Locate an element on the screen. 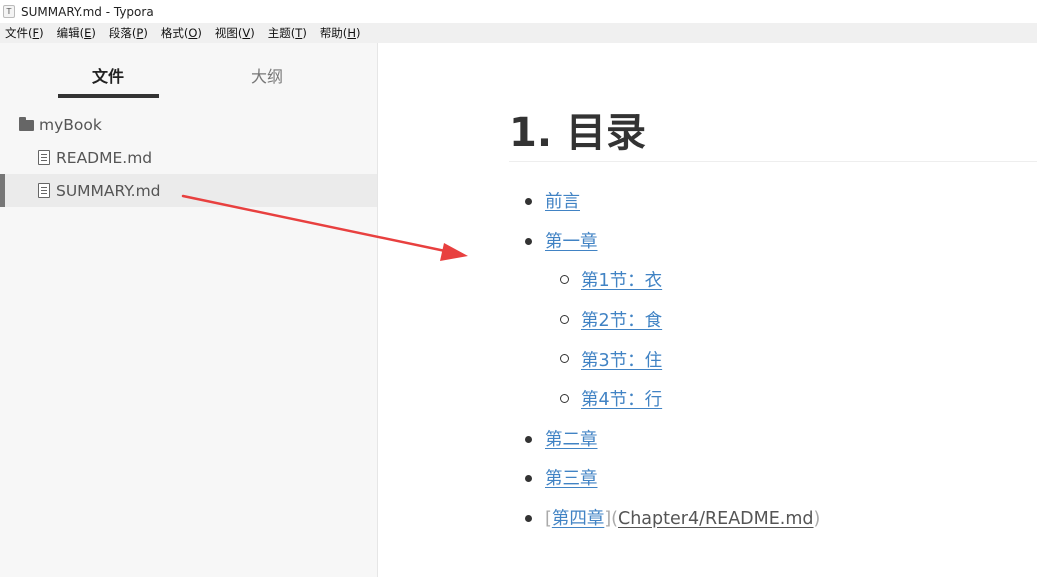  tab-outline: 大纲 is located at coordinates (267, 75).